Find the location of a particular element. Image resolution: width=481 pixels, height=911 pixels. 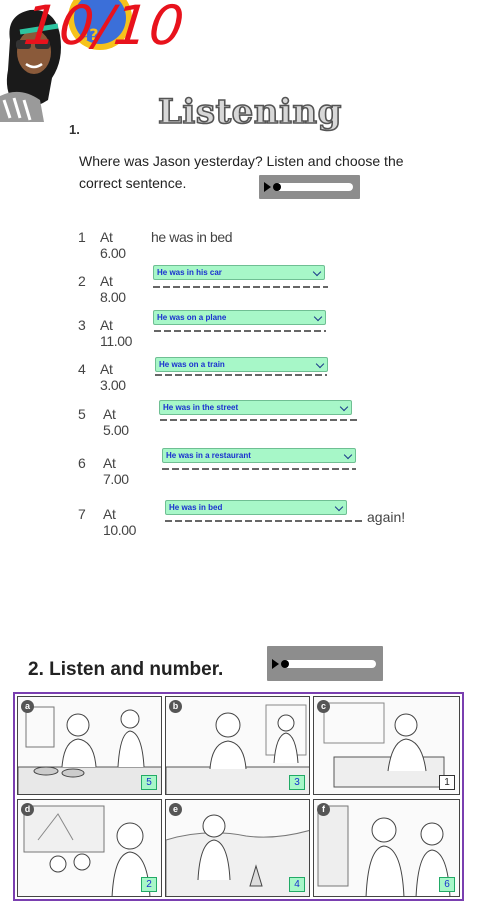

item-time: At 8.00 is located at coordinates (113, 289).